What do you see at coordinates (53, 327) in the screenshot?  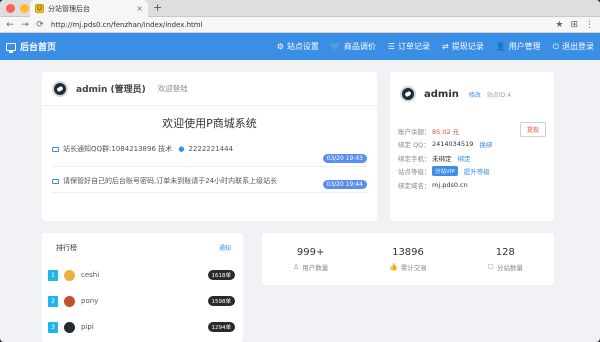 I see `rank-number: 3` at bounding box center [53, 327].